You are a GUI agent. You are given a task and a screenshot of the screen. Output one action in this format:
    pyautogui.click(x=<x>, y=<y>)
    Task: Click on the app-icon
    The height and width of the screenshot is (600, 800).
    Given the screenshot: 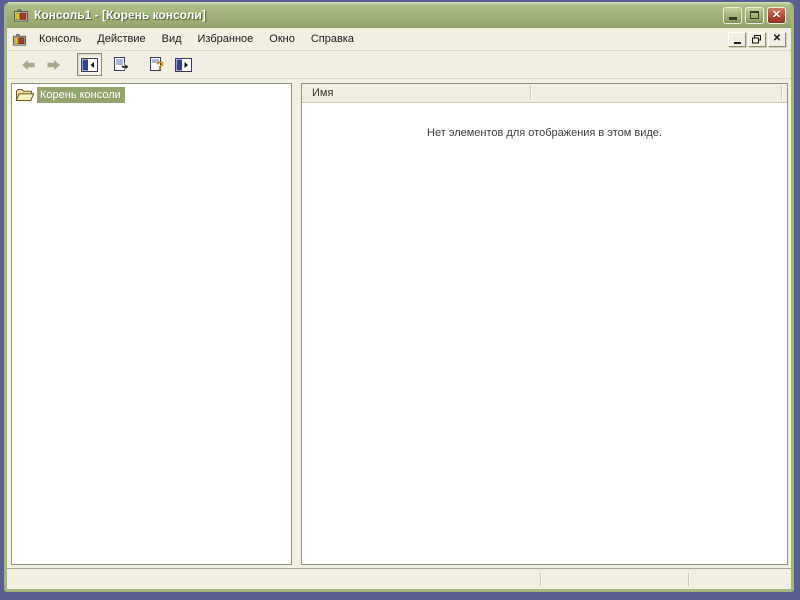 What is the action you would take?
    pyautogui.click(x=21, y=15)
    